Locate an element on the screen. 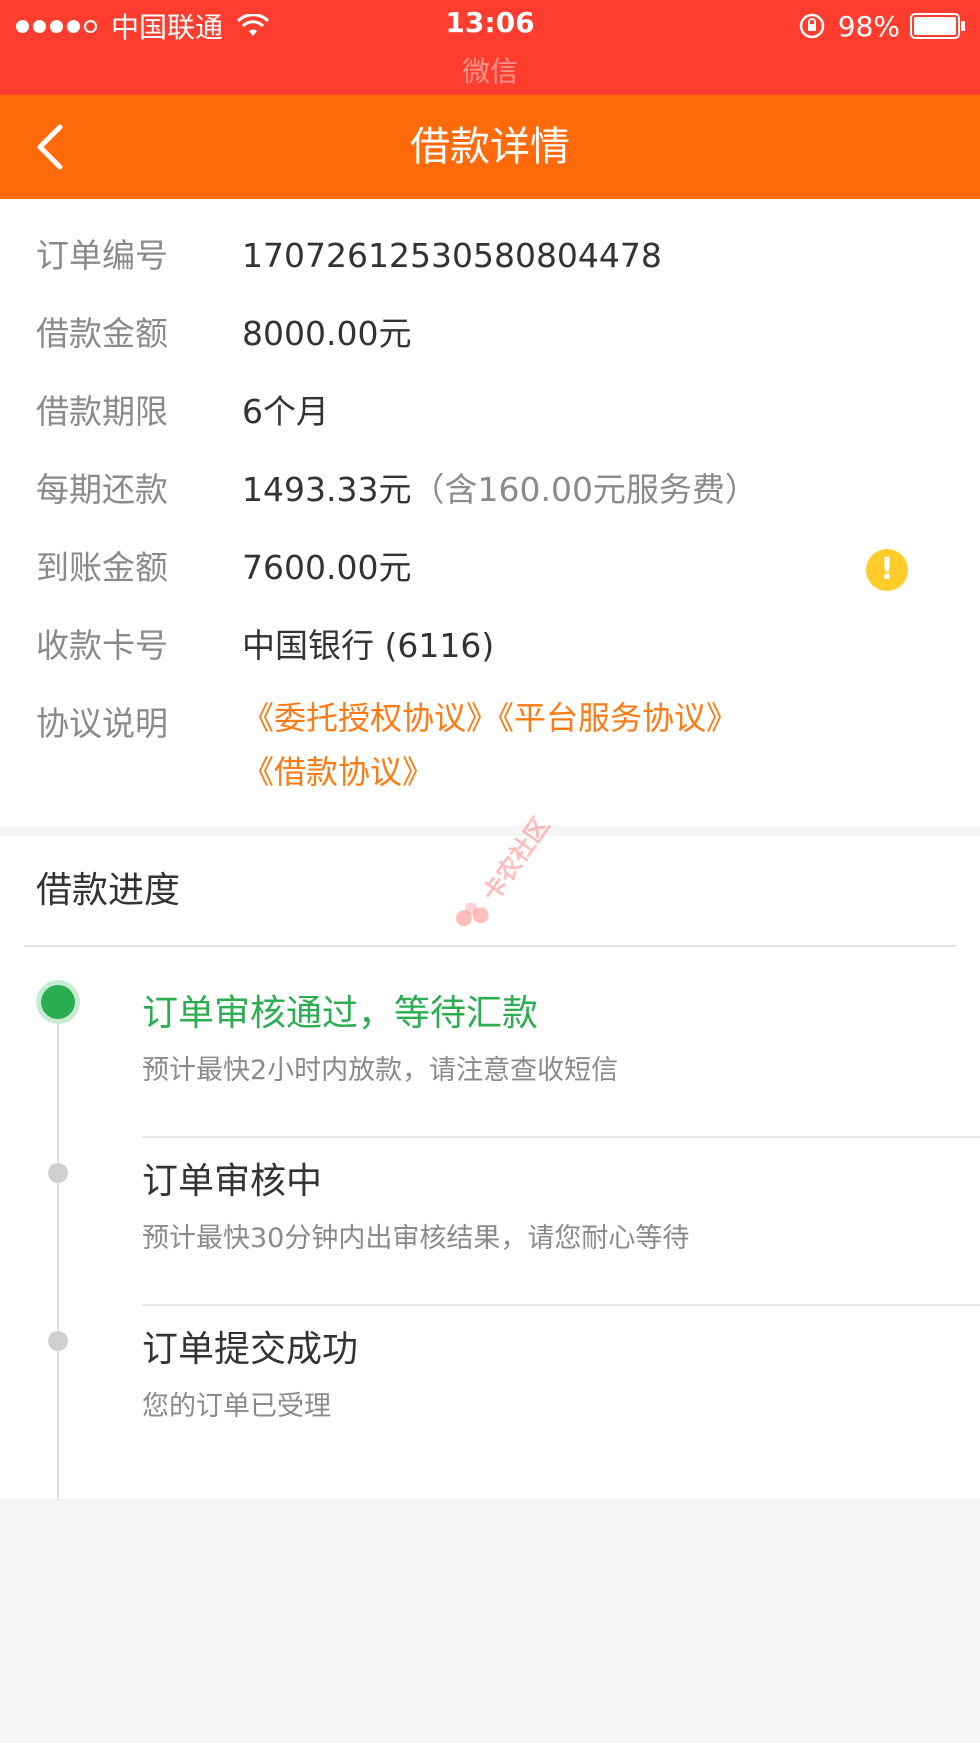  detail-value: 170726125305808044​78 is located at coordinates (452, 255).